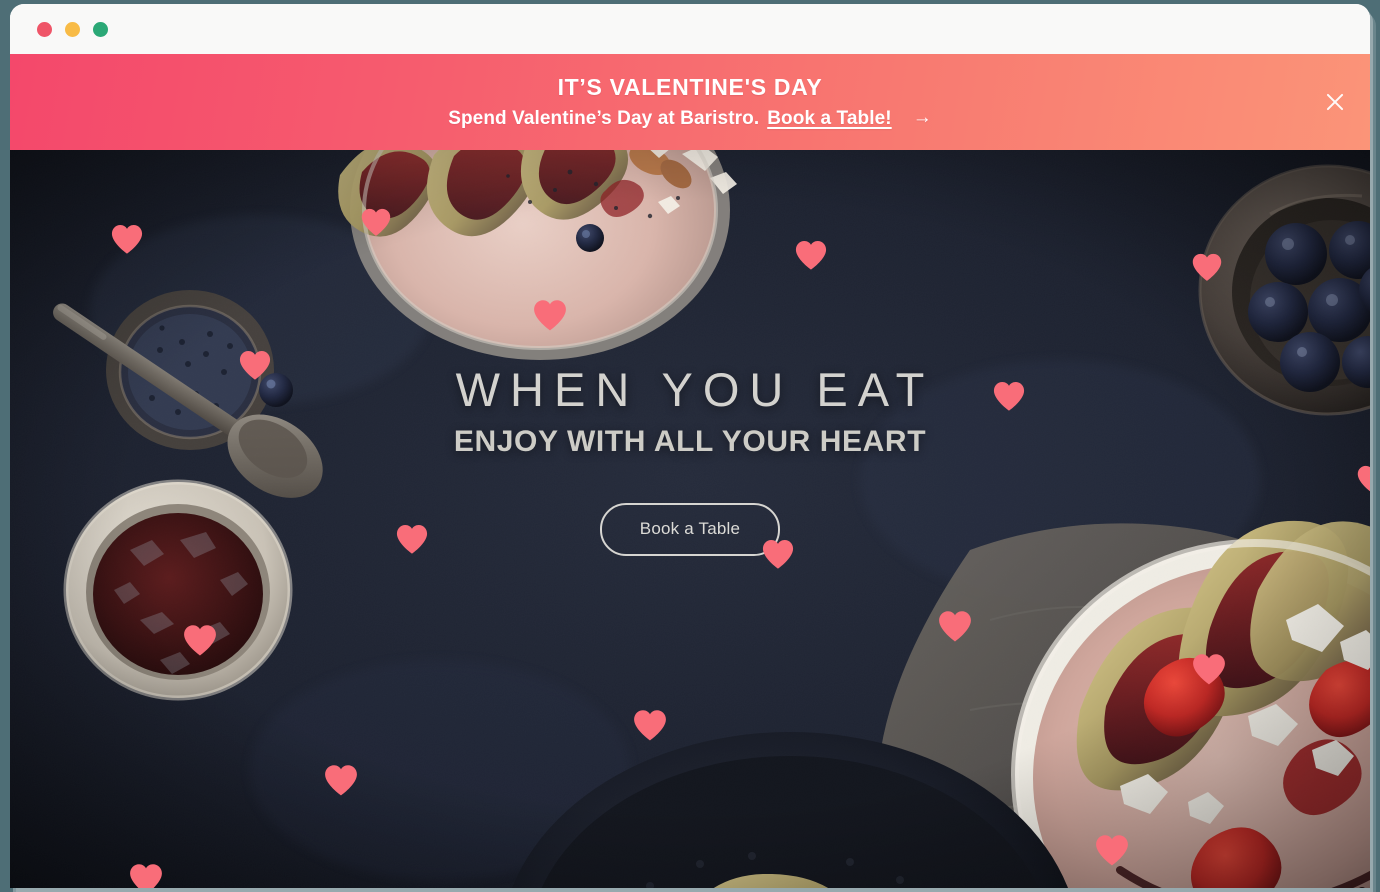 The height and width of the screenshot is (892, 1380). I want to click on traffic-lights, so click(72, 29).